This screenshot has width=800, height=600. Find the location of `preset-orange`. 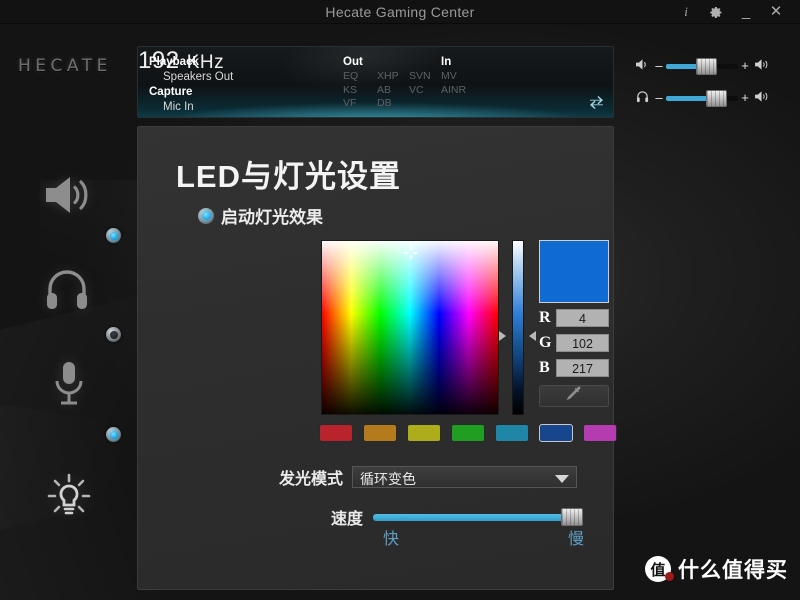

preset-orange is located at coordinates (380, 433).